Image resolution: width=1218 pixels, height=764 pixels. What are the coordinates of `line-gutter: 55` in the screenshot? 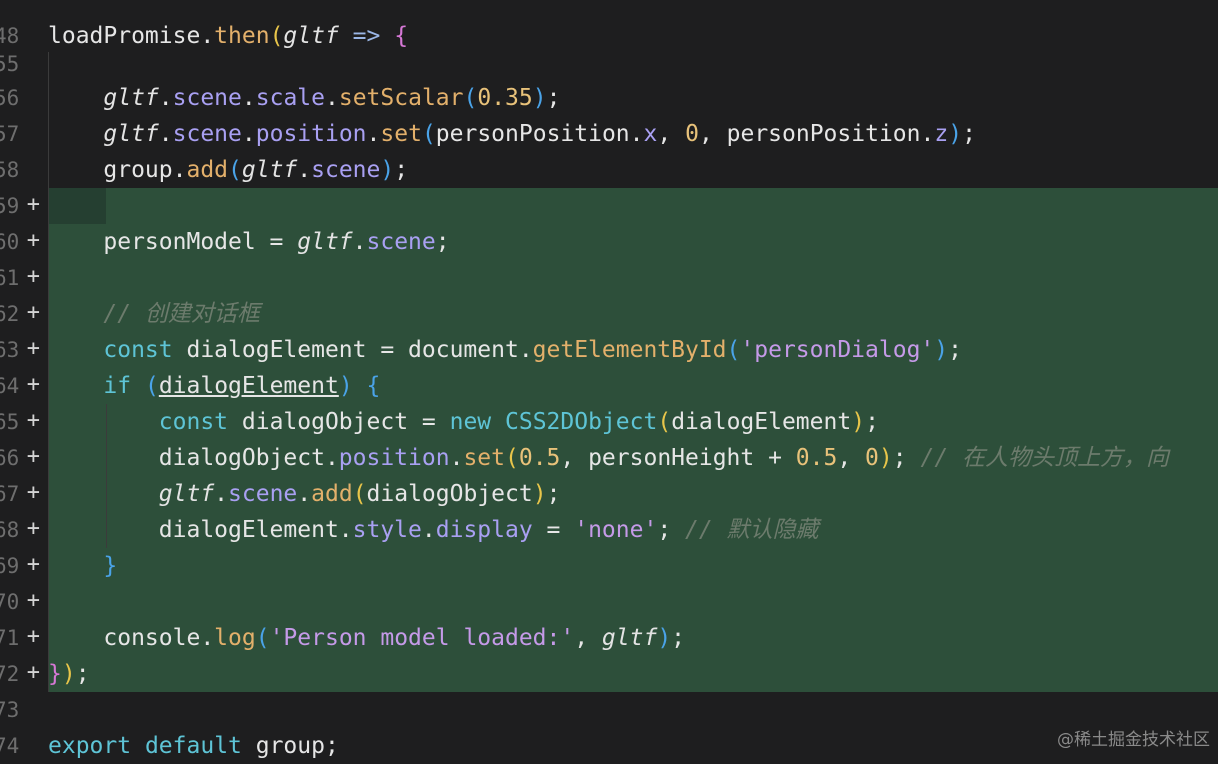 It's located at (24, 64).